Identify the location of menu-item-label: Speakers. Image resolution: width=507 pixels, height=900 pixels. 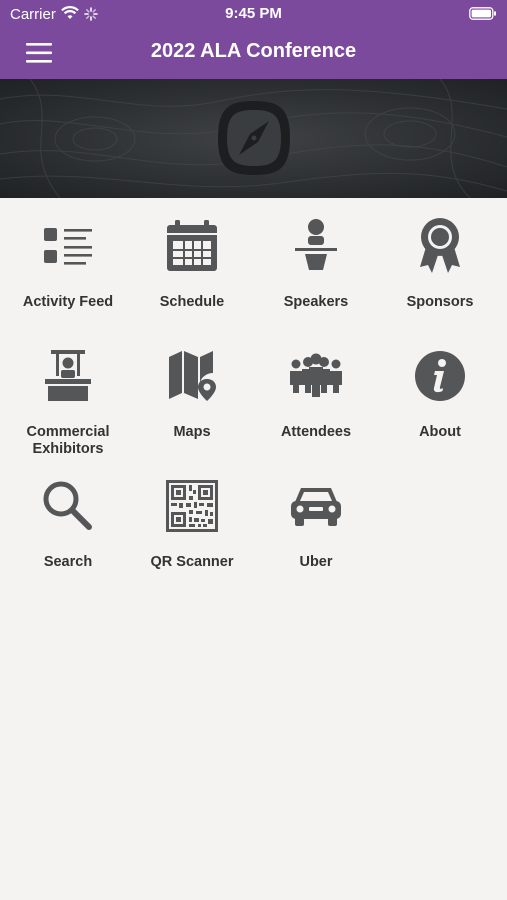
(316, 302).